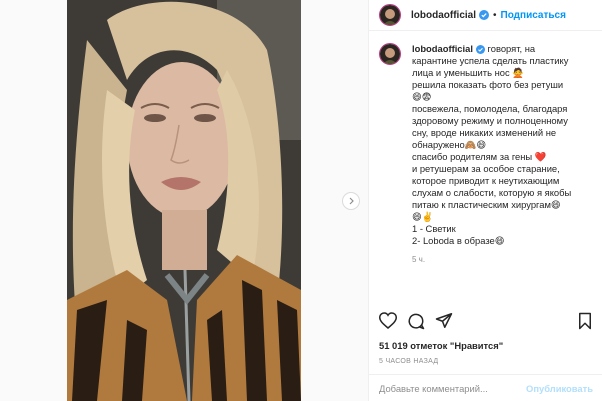 The image size is (602, 401). Describe the element at coordinates (422, 96) in the screenshot. I see `caption-line: 😄😨` at that location.